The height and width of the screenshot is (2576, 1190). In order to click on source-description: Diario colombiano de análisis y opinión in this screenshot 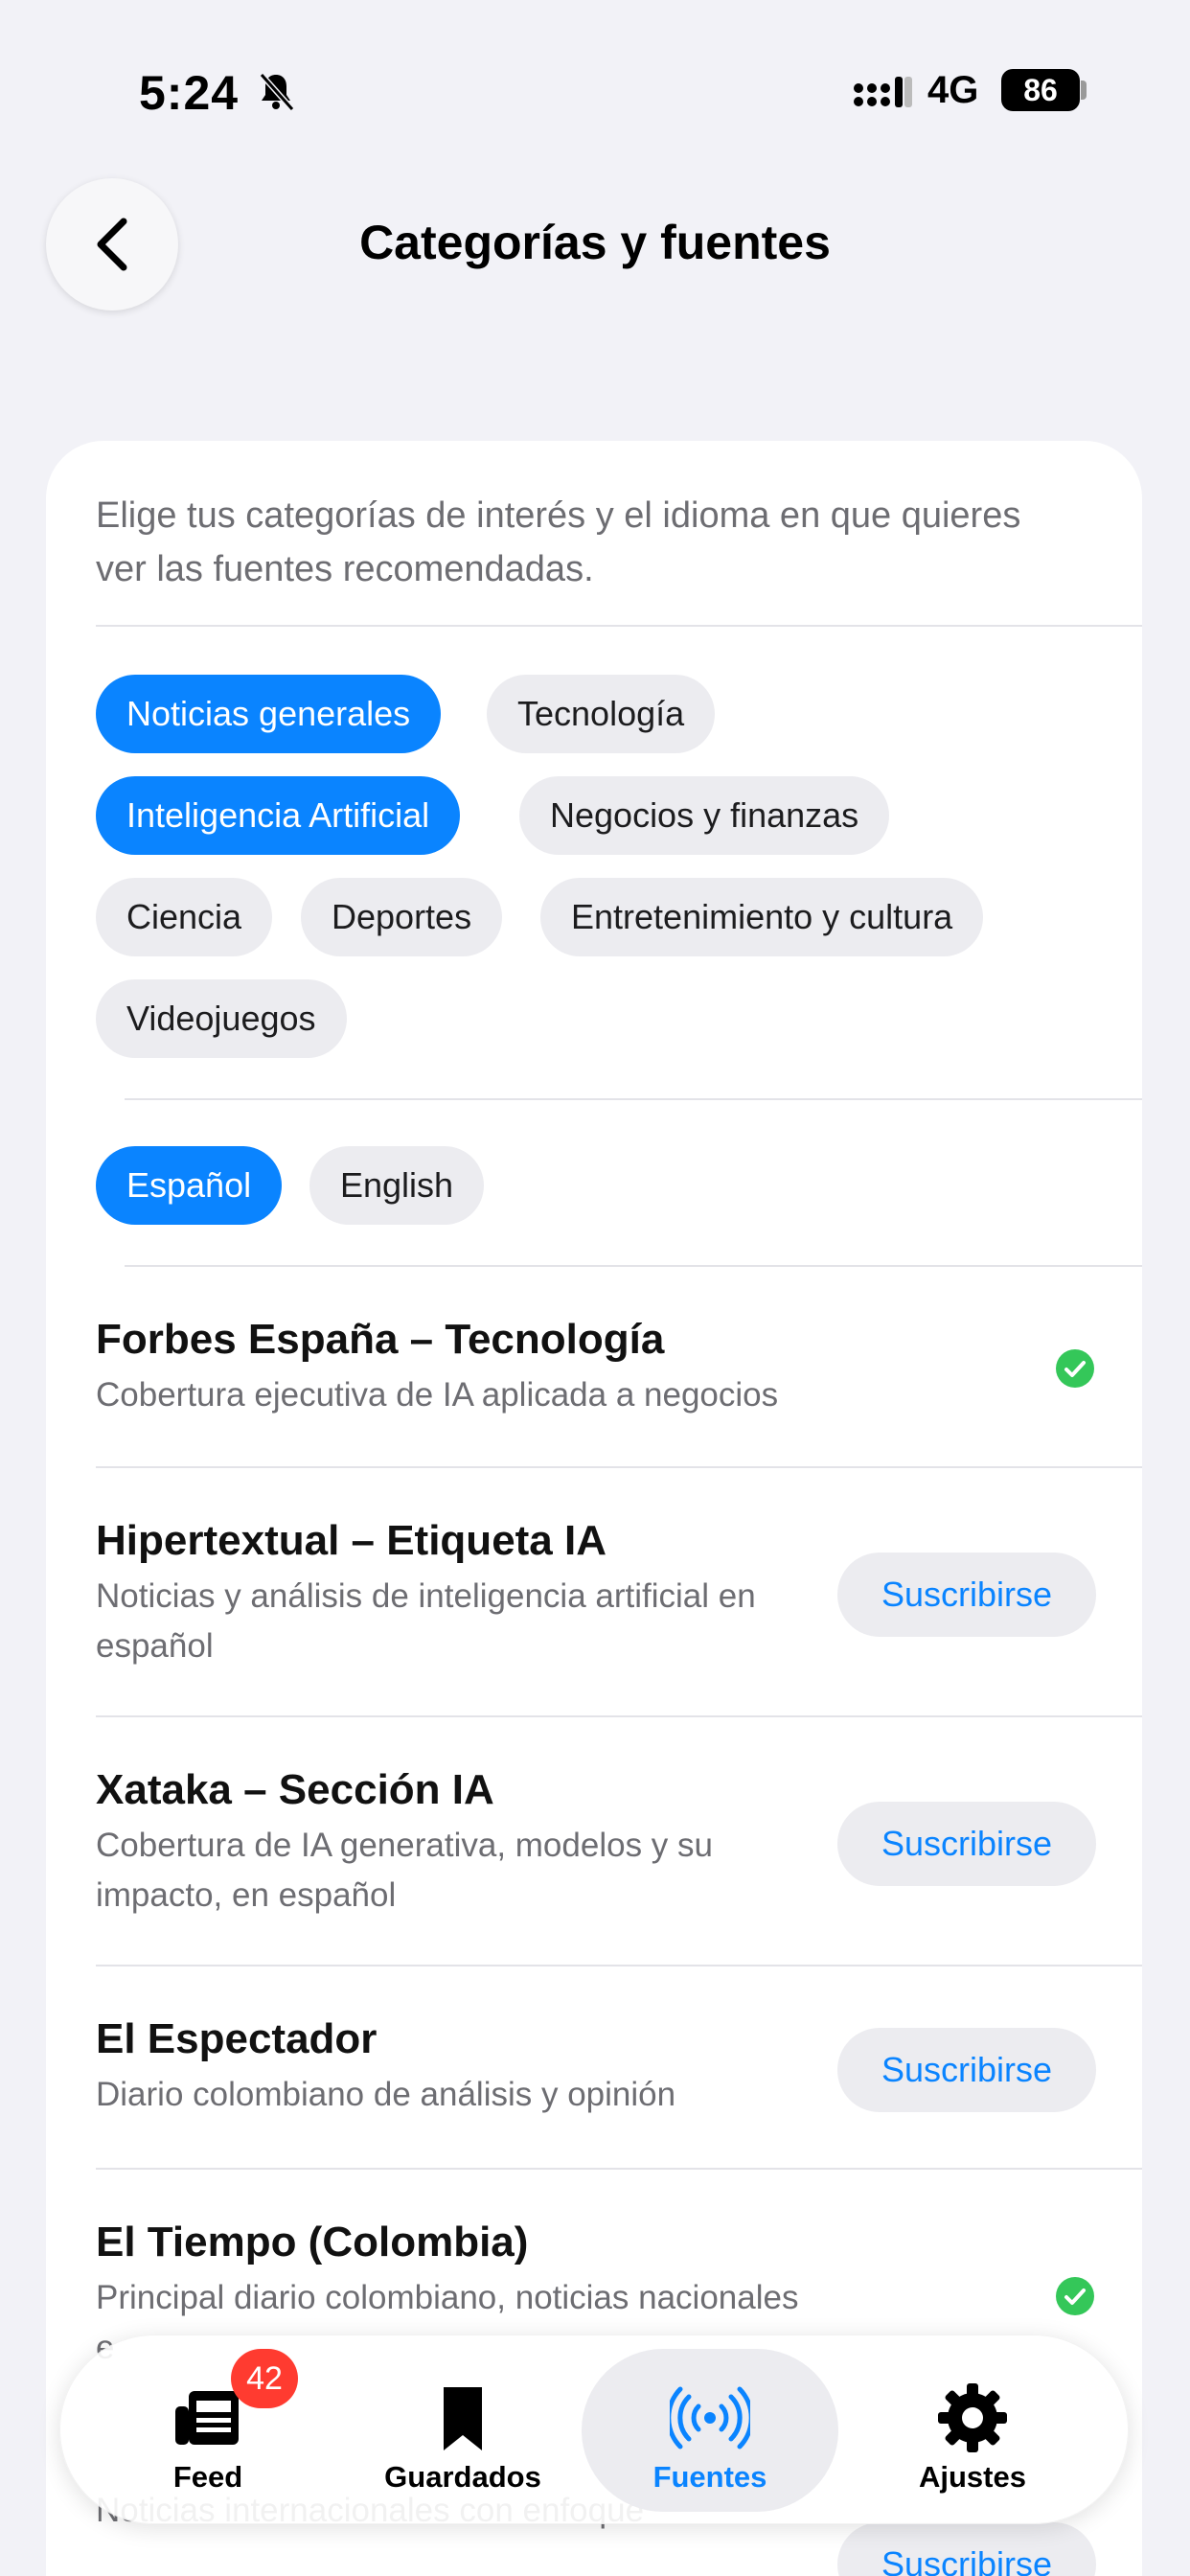, I will do `click(386, 2094)`.